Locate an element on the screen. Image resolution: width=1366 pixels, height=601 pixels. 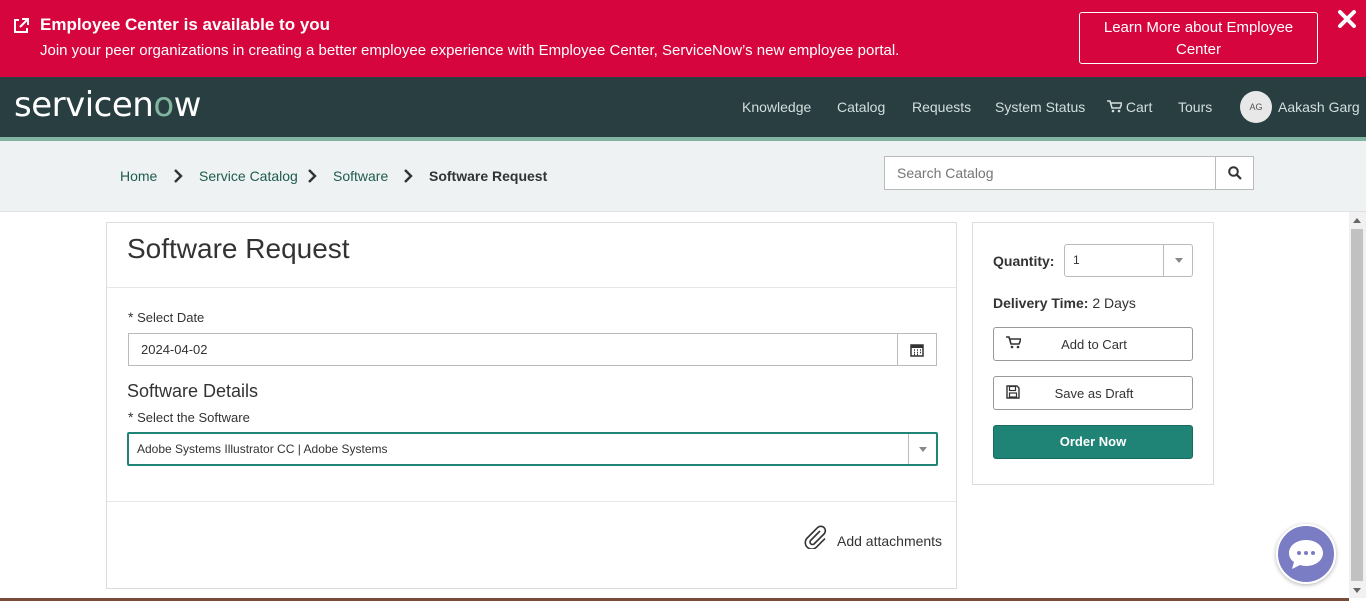
select-date-label-text: Select Date is located at coordinates (171, 317).